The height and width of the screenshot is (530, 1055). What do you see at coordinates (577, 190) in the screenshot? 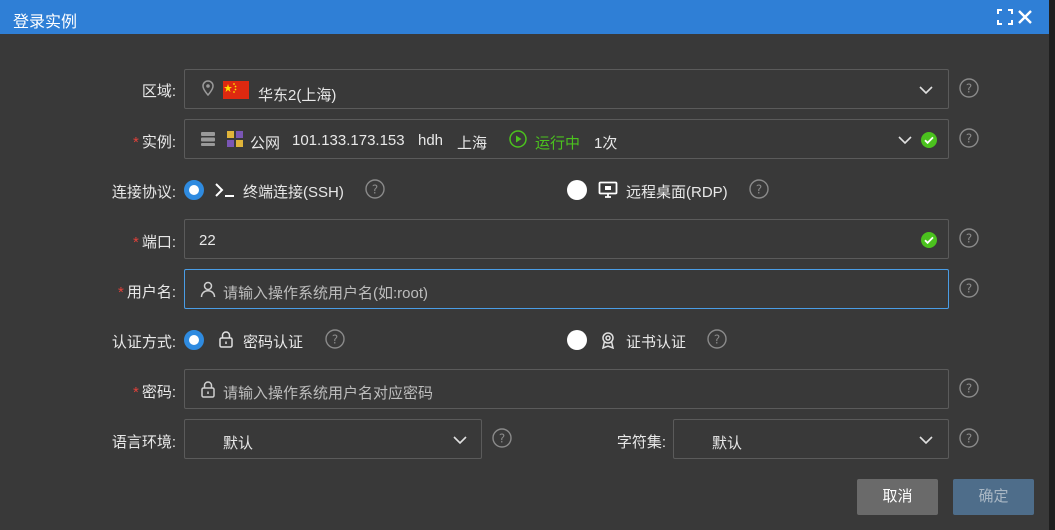
I see `rdp-radio` at bounding box center [577, 190].